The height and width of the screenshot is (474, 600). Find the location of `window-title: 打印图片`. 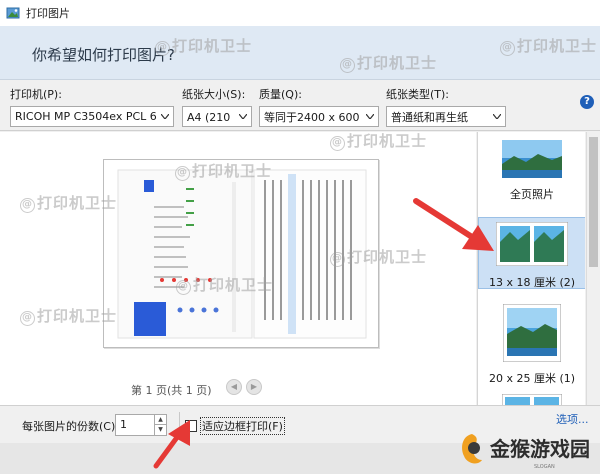

window-title: 打印图片 is located at coordinates (48, 13).